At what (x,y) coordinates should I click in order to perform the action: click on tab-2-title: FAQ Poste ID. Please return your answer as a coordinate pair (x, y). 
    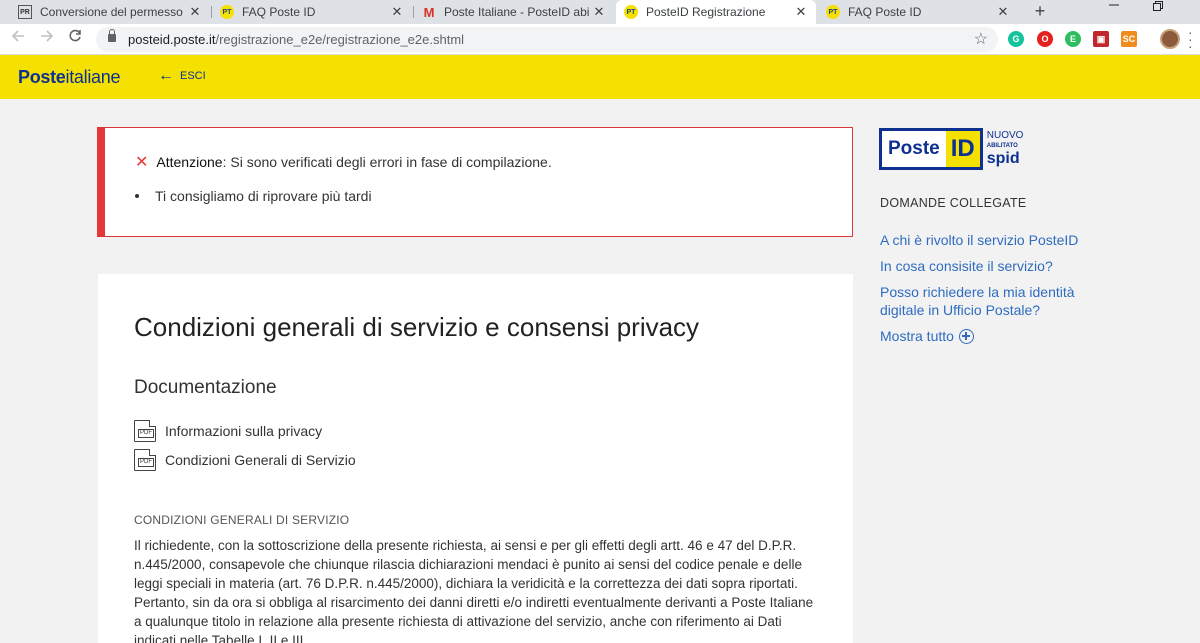
    Looking at the image, I should click on (279, 12).